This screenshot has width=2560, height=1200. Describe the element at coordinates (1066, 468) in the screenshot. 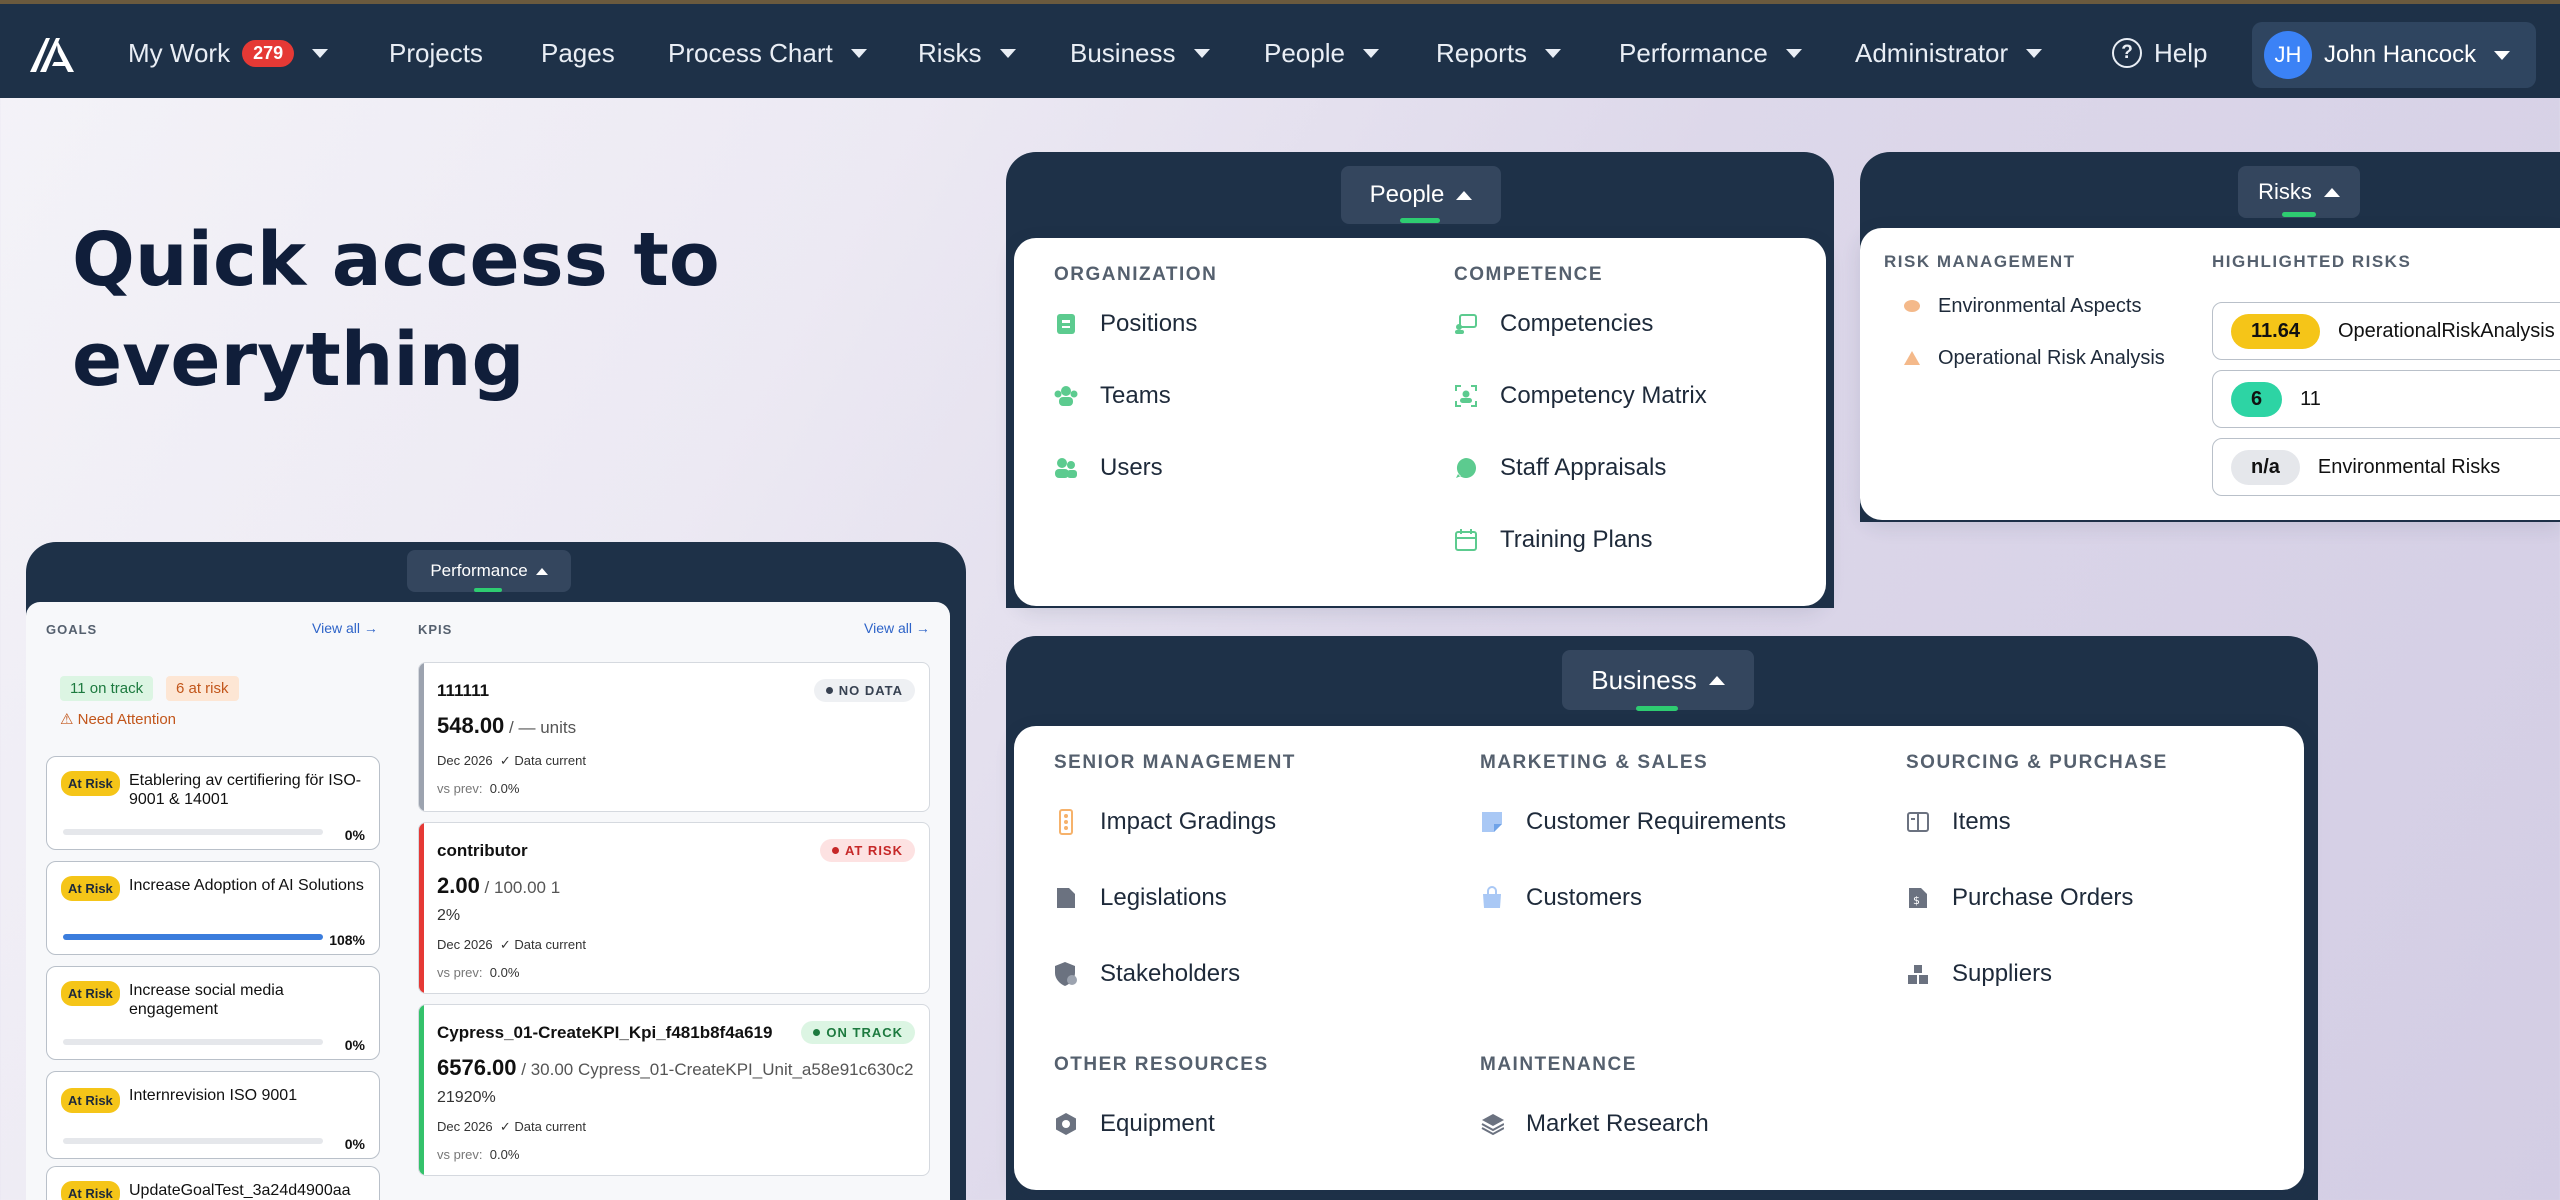

I see `users-icon` at that location.